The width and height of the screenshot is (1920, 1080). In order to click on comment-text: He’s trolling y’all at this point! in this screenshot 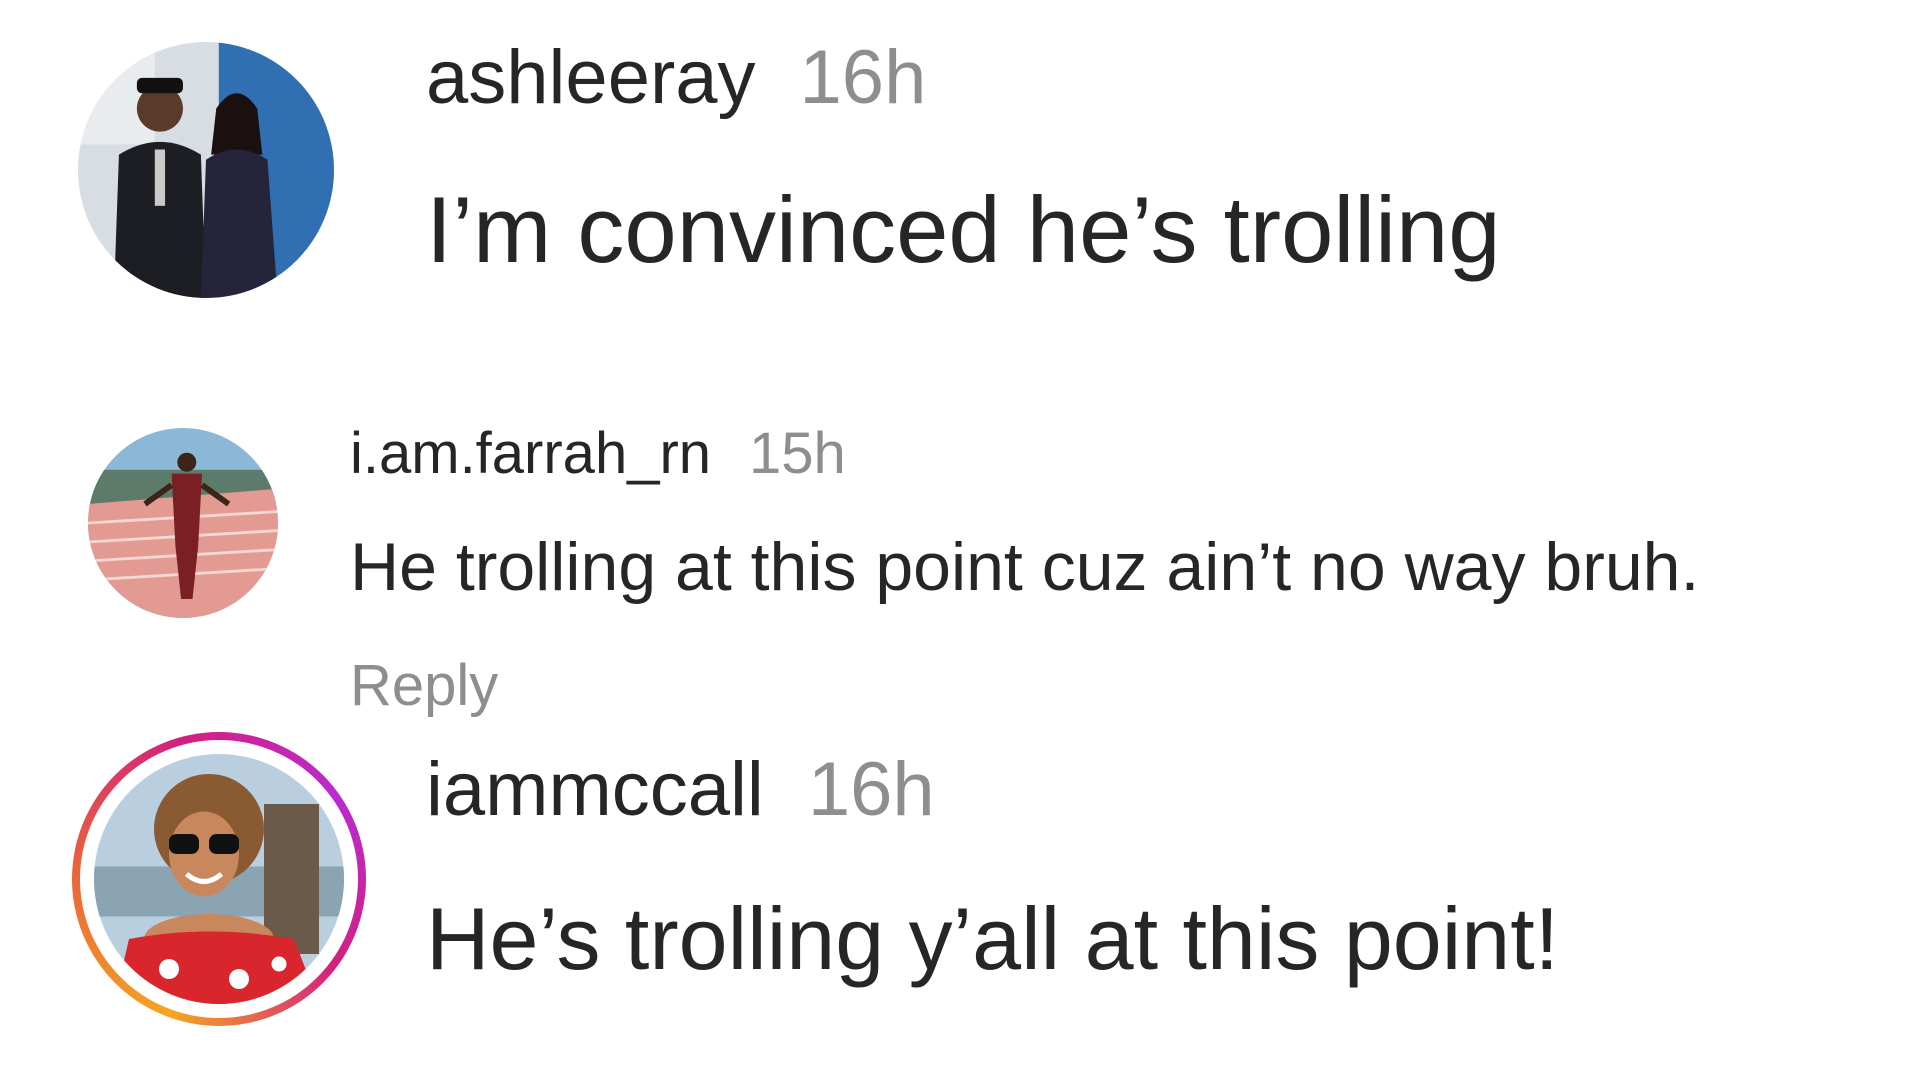, I will do `click(993, 938)`.